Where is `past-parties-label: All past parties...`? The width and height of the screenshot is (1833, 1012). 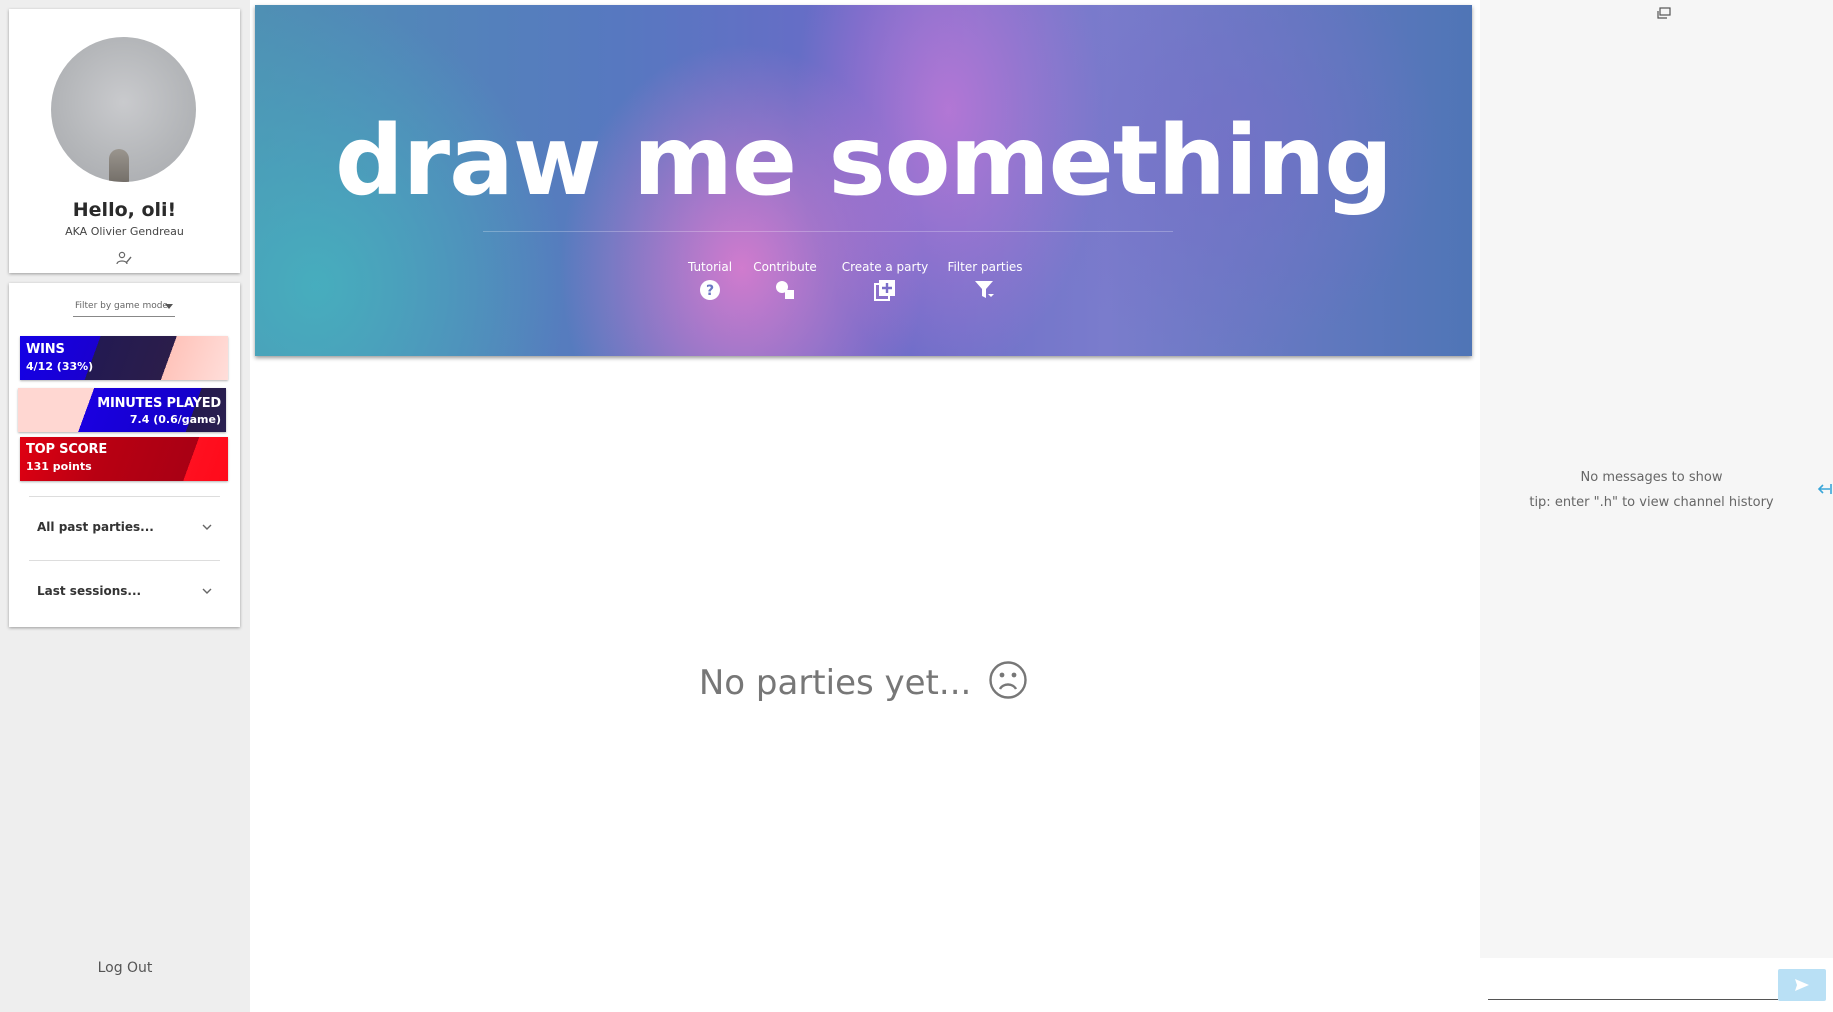
past-parties-label: All past parties... is located at coordinates (95, 527).